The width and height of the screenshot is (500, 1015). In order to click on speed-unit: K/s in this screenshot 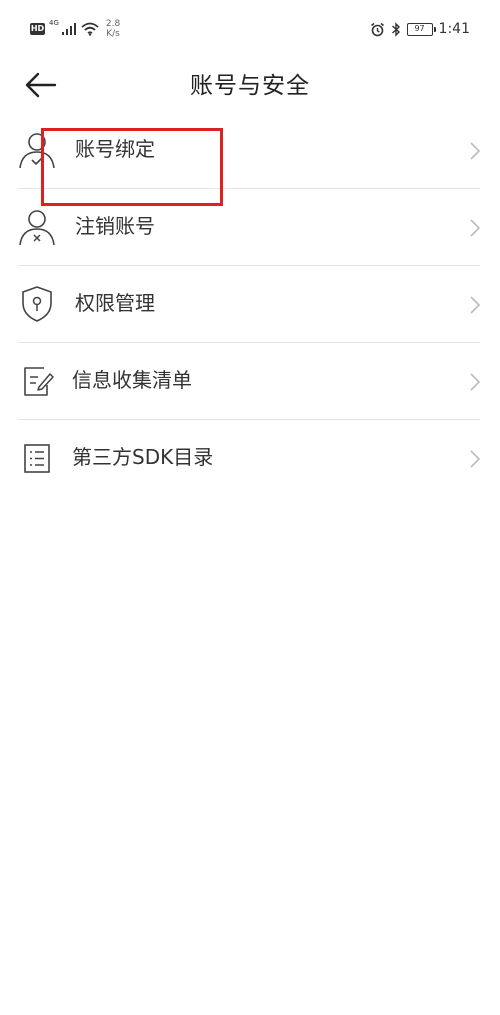, I will do `click(113, 34)`.